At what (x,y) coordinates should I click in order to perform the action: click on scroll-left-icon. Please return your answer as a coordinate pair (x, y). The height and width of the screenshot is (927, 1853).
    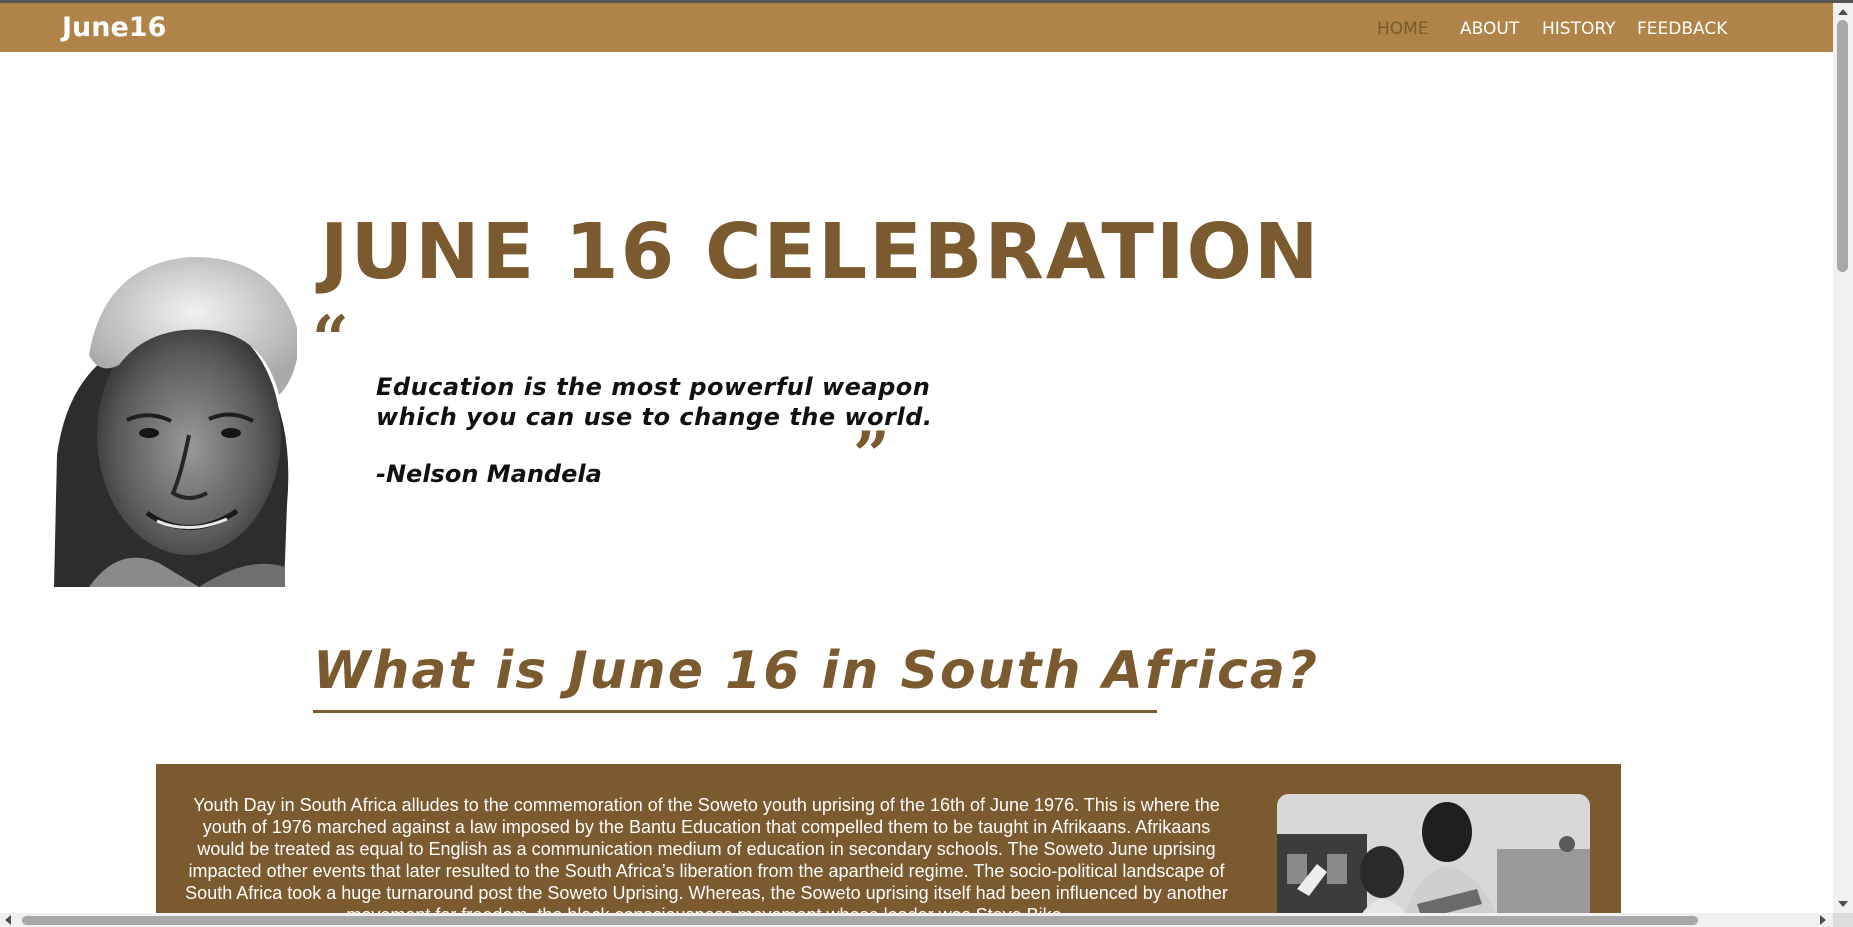
    Looking at the image, I should click on (8, 920).